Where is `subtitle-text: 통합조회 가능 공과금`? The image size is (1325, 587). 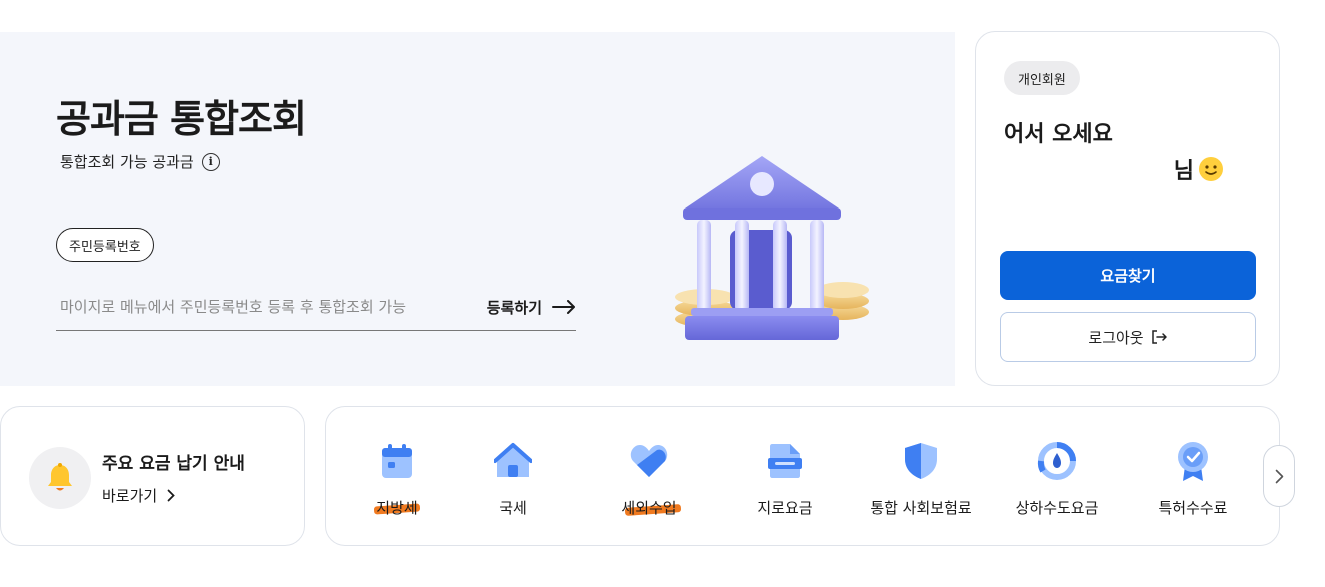 subtitle-text: 통합조회 가능 공과금 is located at coordinates (127, 162).